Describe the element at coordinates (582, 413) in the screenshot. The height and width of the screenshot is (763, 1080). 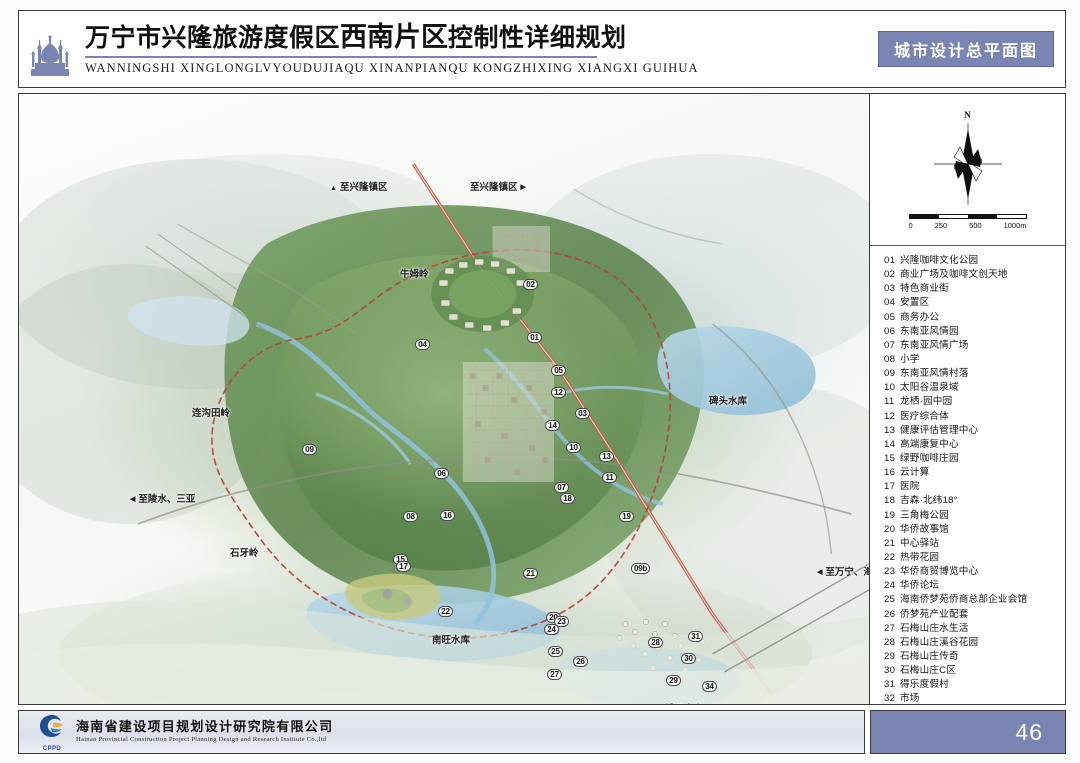
I see `map-marker: 03` at that location.